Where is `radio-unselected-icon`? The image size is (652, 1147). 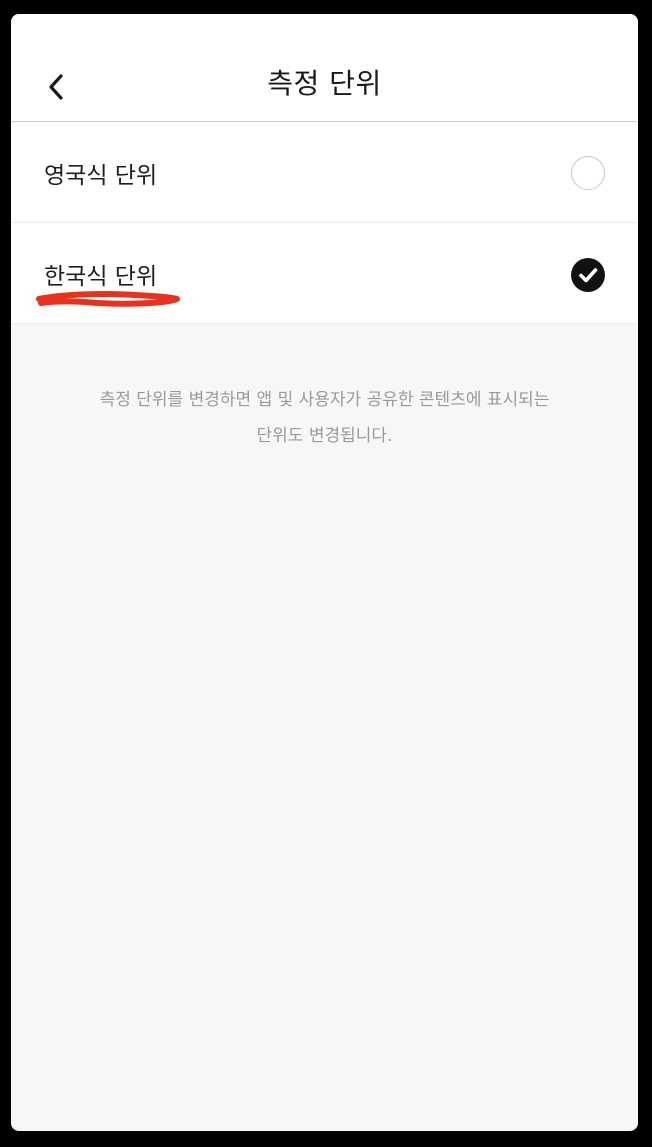
radio-unselected-icon is located at coordinates (588, 173).